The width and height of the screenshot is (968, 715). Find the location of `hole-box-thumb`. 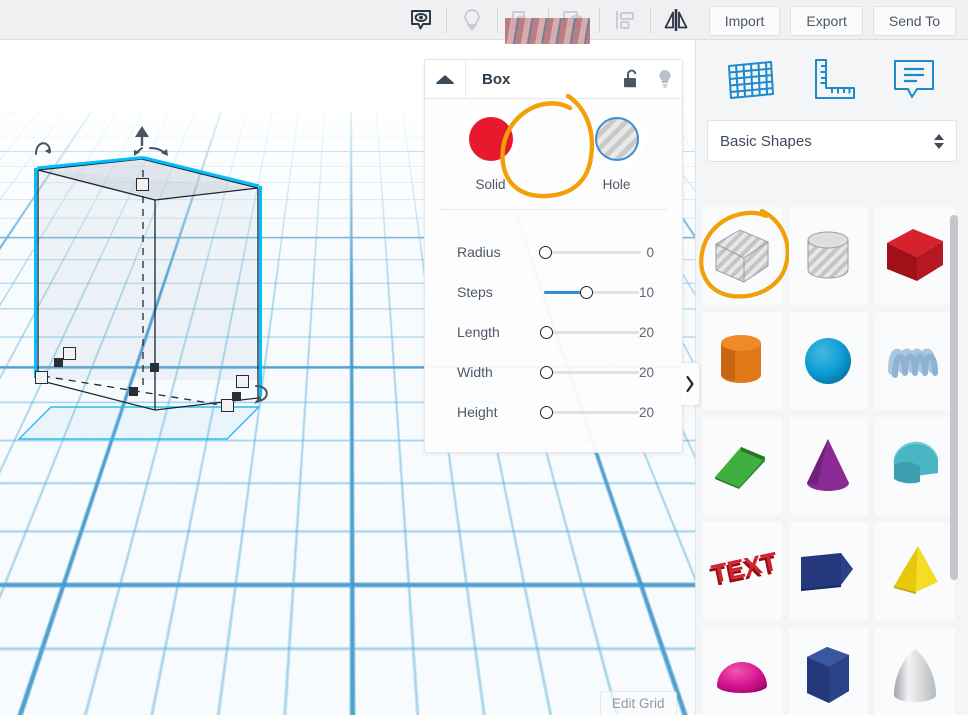

hole-box-thumb is located at coordinates (741, 256).